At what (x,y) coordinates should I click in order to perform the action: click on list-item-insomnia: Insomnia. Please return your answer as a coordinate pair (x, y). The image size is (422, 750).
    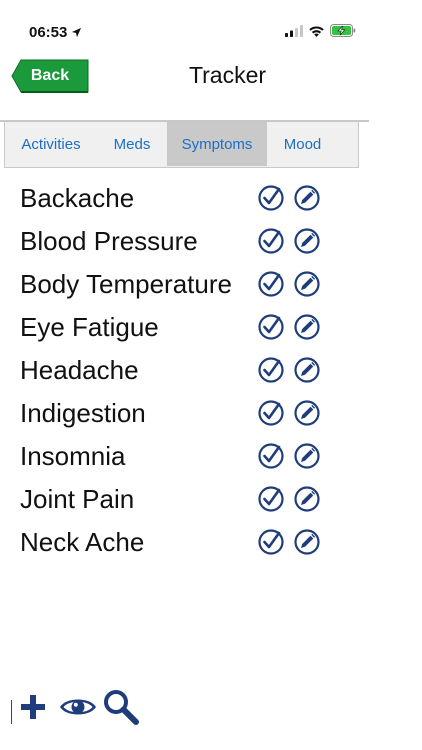
    Looking at the image, I should click on (190, 455).